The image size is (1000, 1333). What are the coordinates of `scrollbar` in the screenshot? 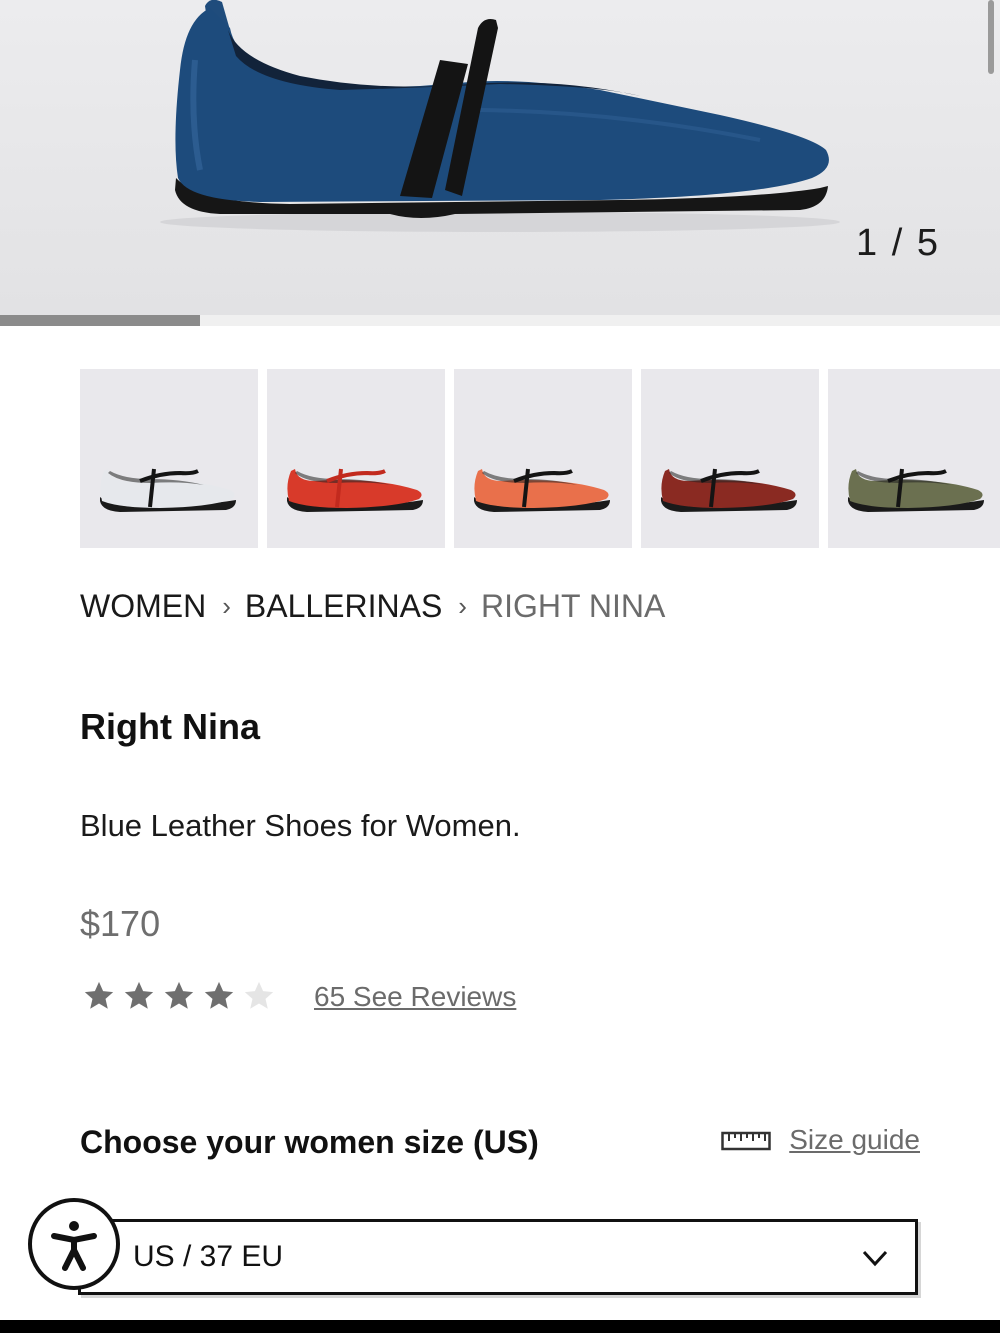 It's located at (991, 37).